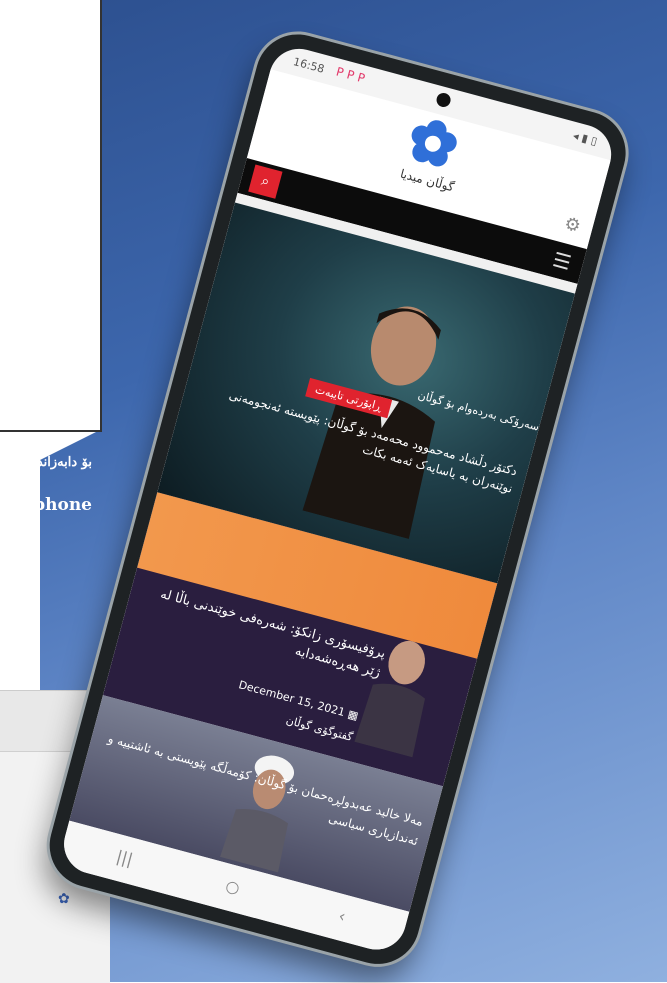 Image resolution: width=667 pixels, height=983 pixels. Describe the element at coordinates (46, 505) in the screenshot. I see `side-url-fragment: m=iphone` at that location.